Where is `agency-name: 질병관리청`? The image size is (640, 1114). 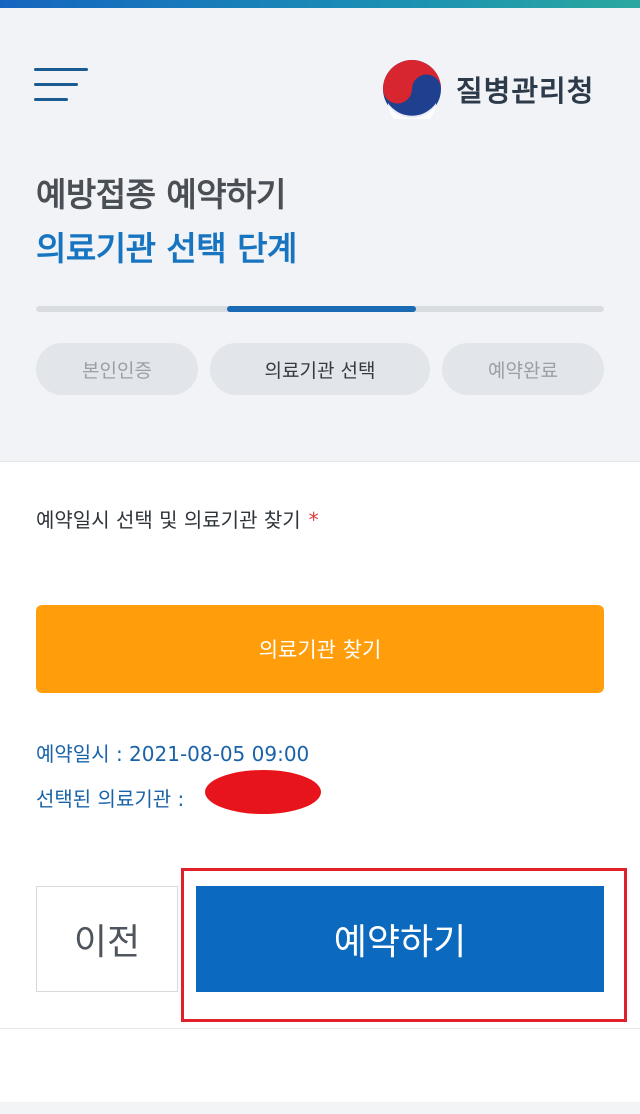 agency-name: 질병관리청 is located at coordinates (525, 91).